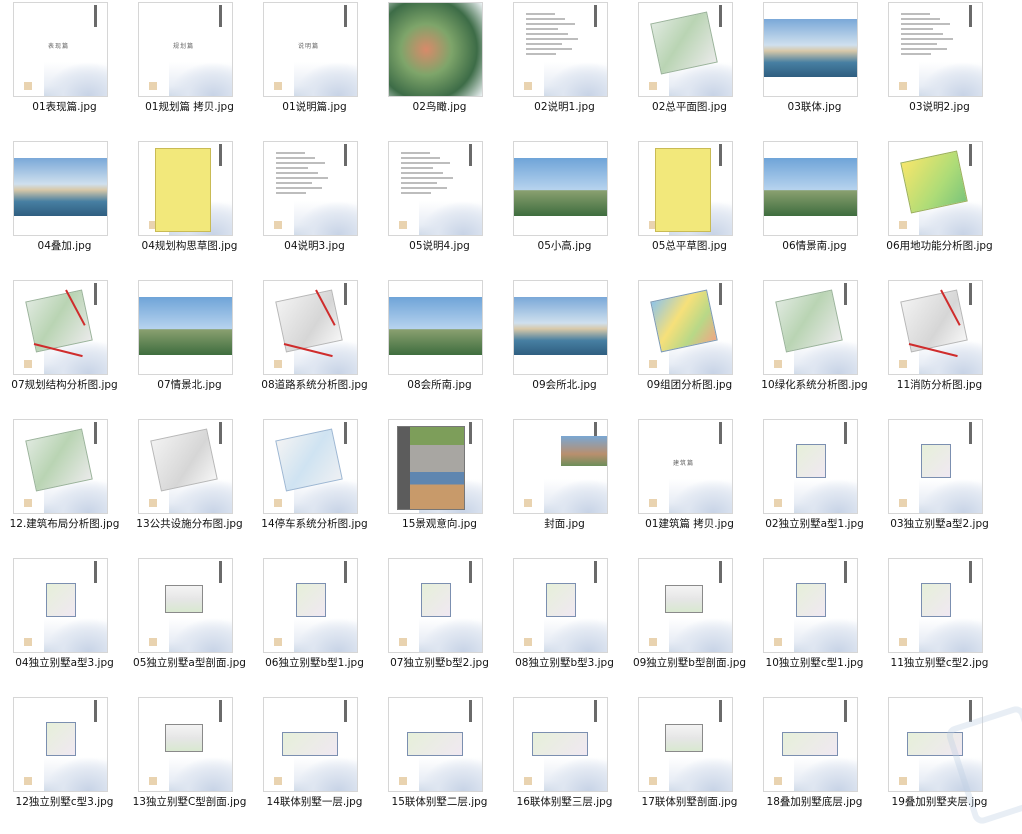  Describe the element at coordinates (314, 347) in the screenshot. I see `file-tile: 08道路系统分析图.jpg` at that location.